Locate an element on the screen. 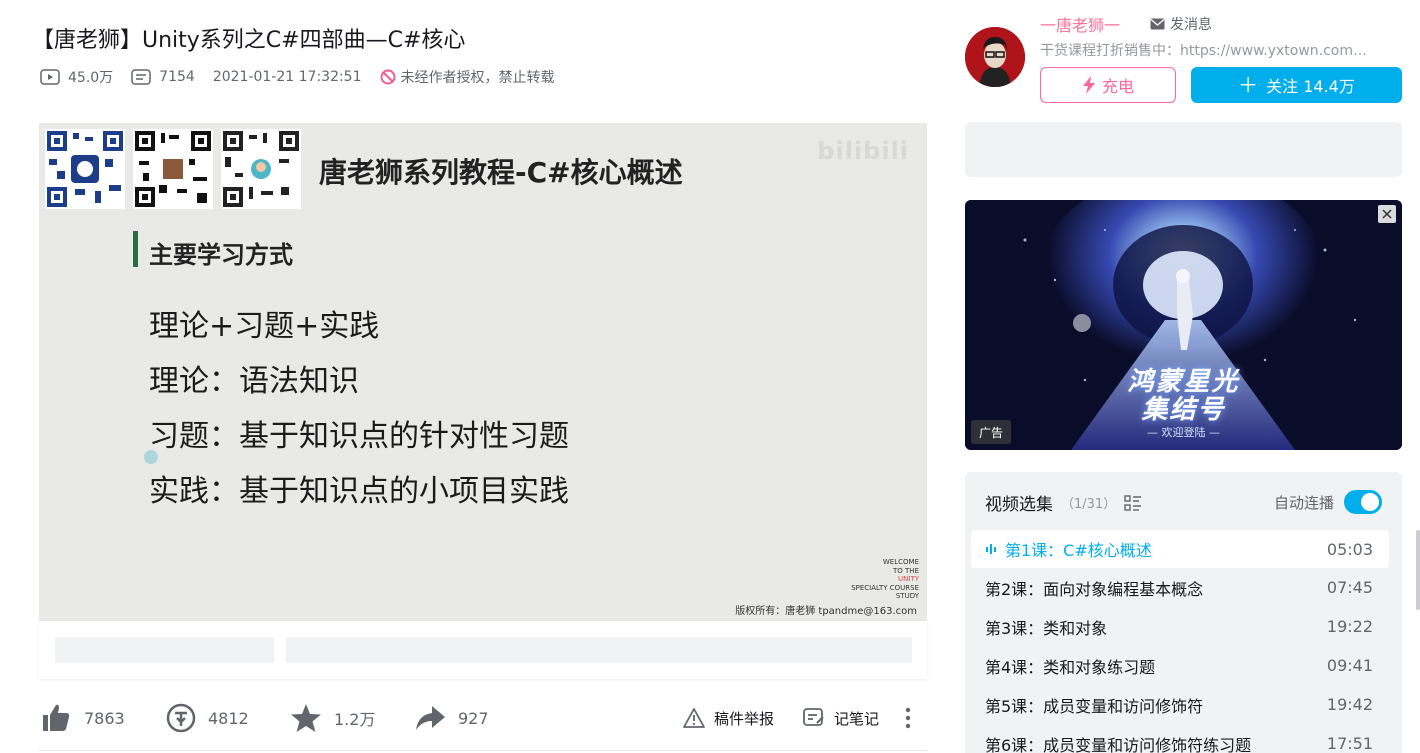  more-options-button is located at coordinates (914, 718).